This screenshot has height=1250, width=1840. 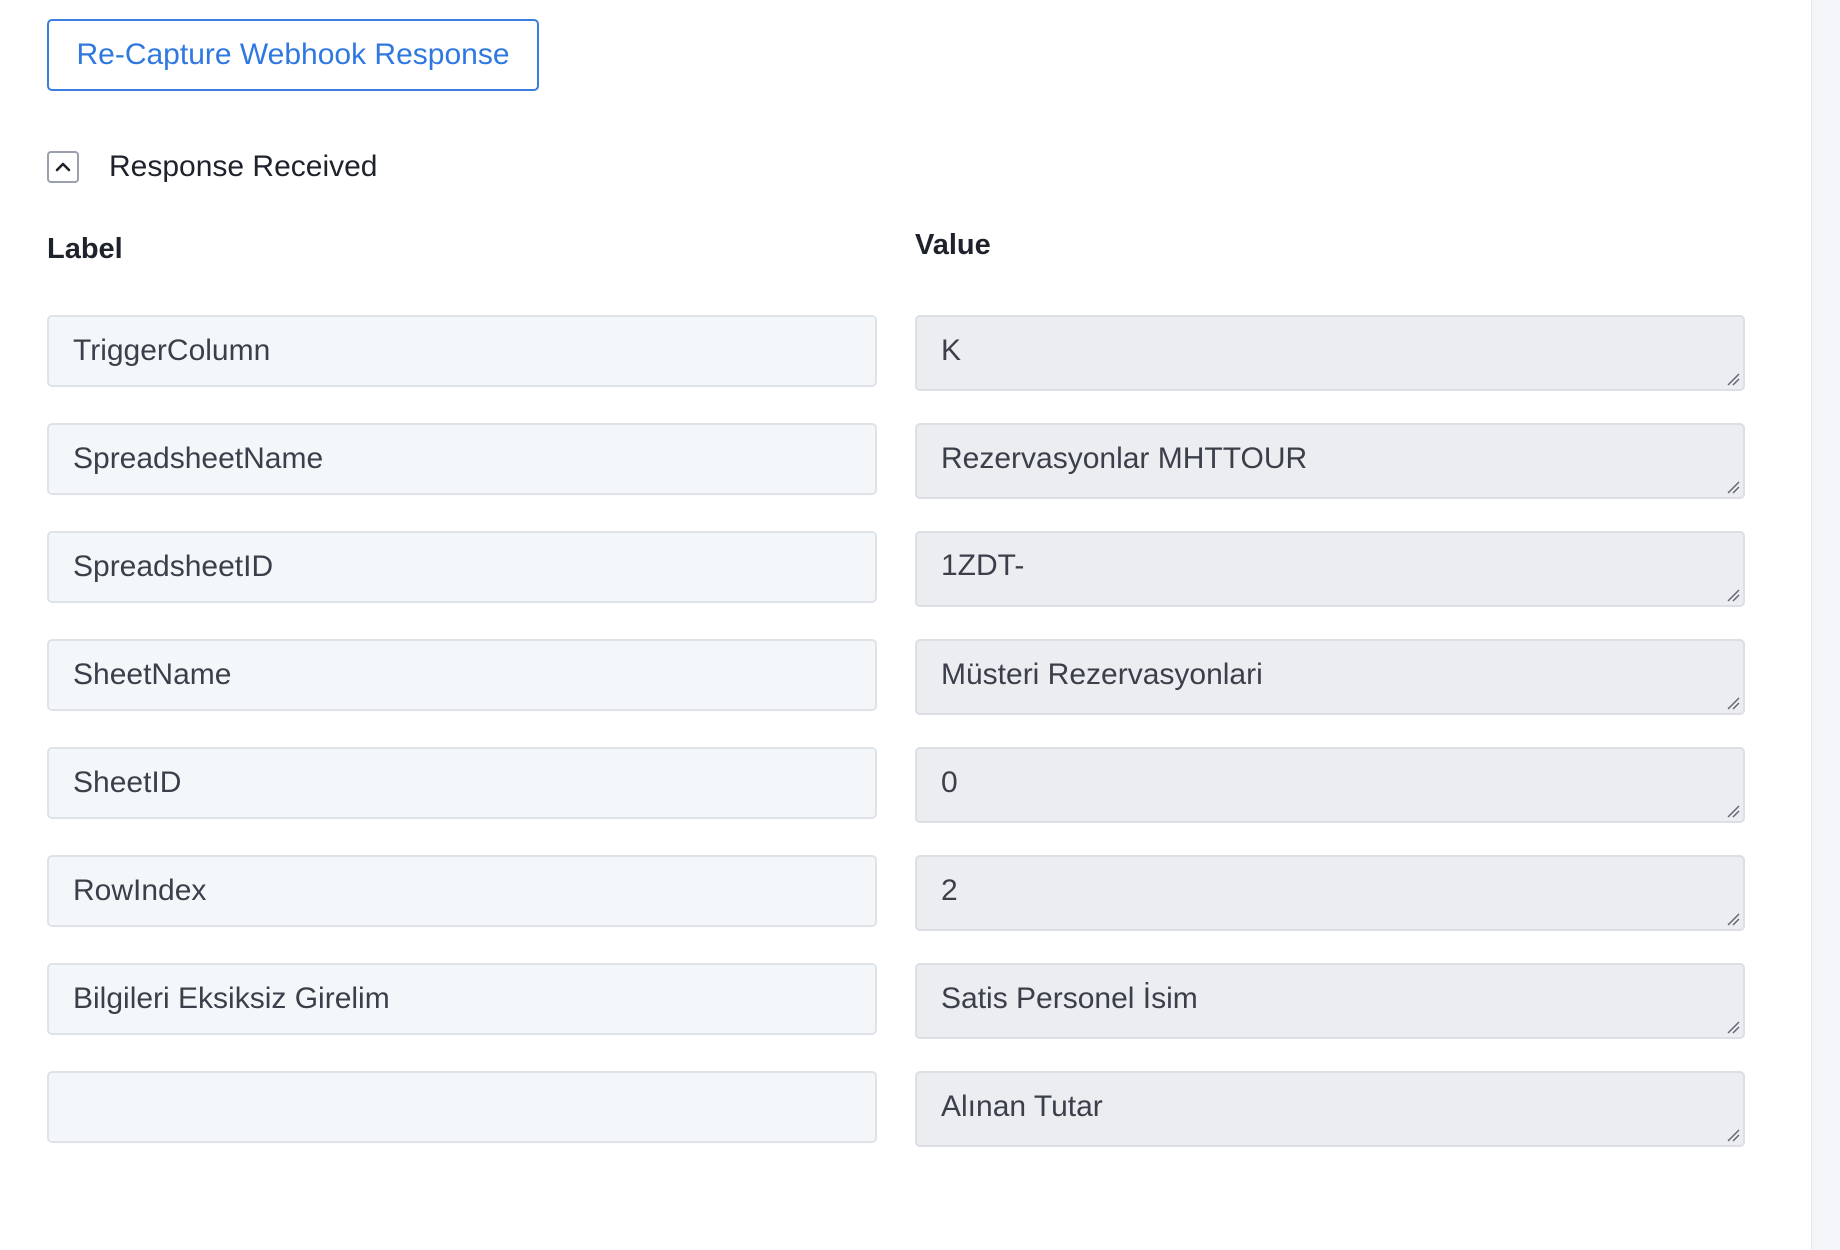 I want to click on value-textarea: Alınan Tutar, so click(x=1330, y=1109).